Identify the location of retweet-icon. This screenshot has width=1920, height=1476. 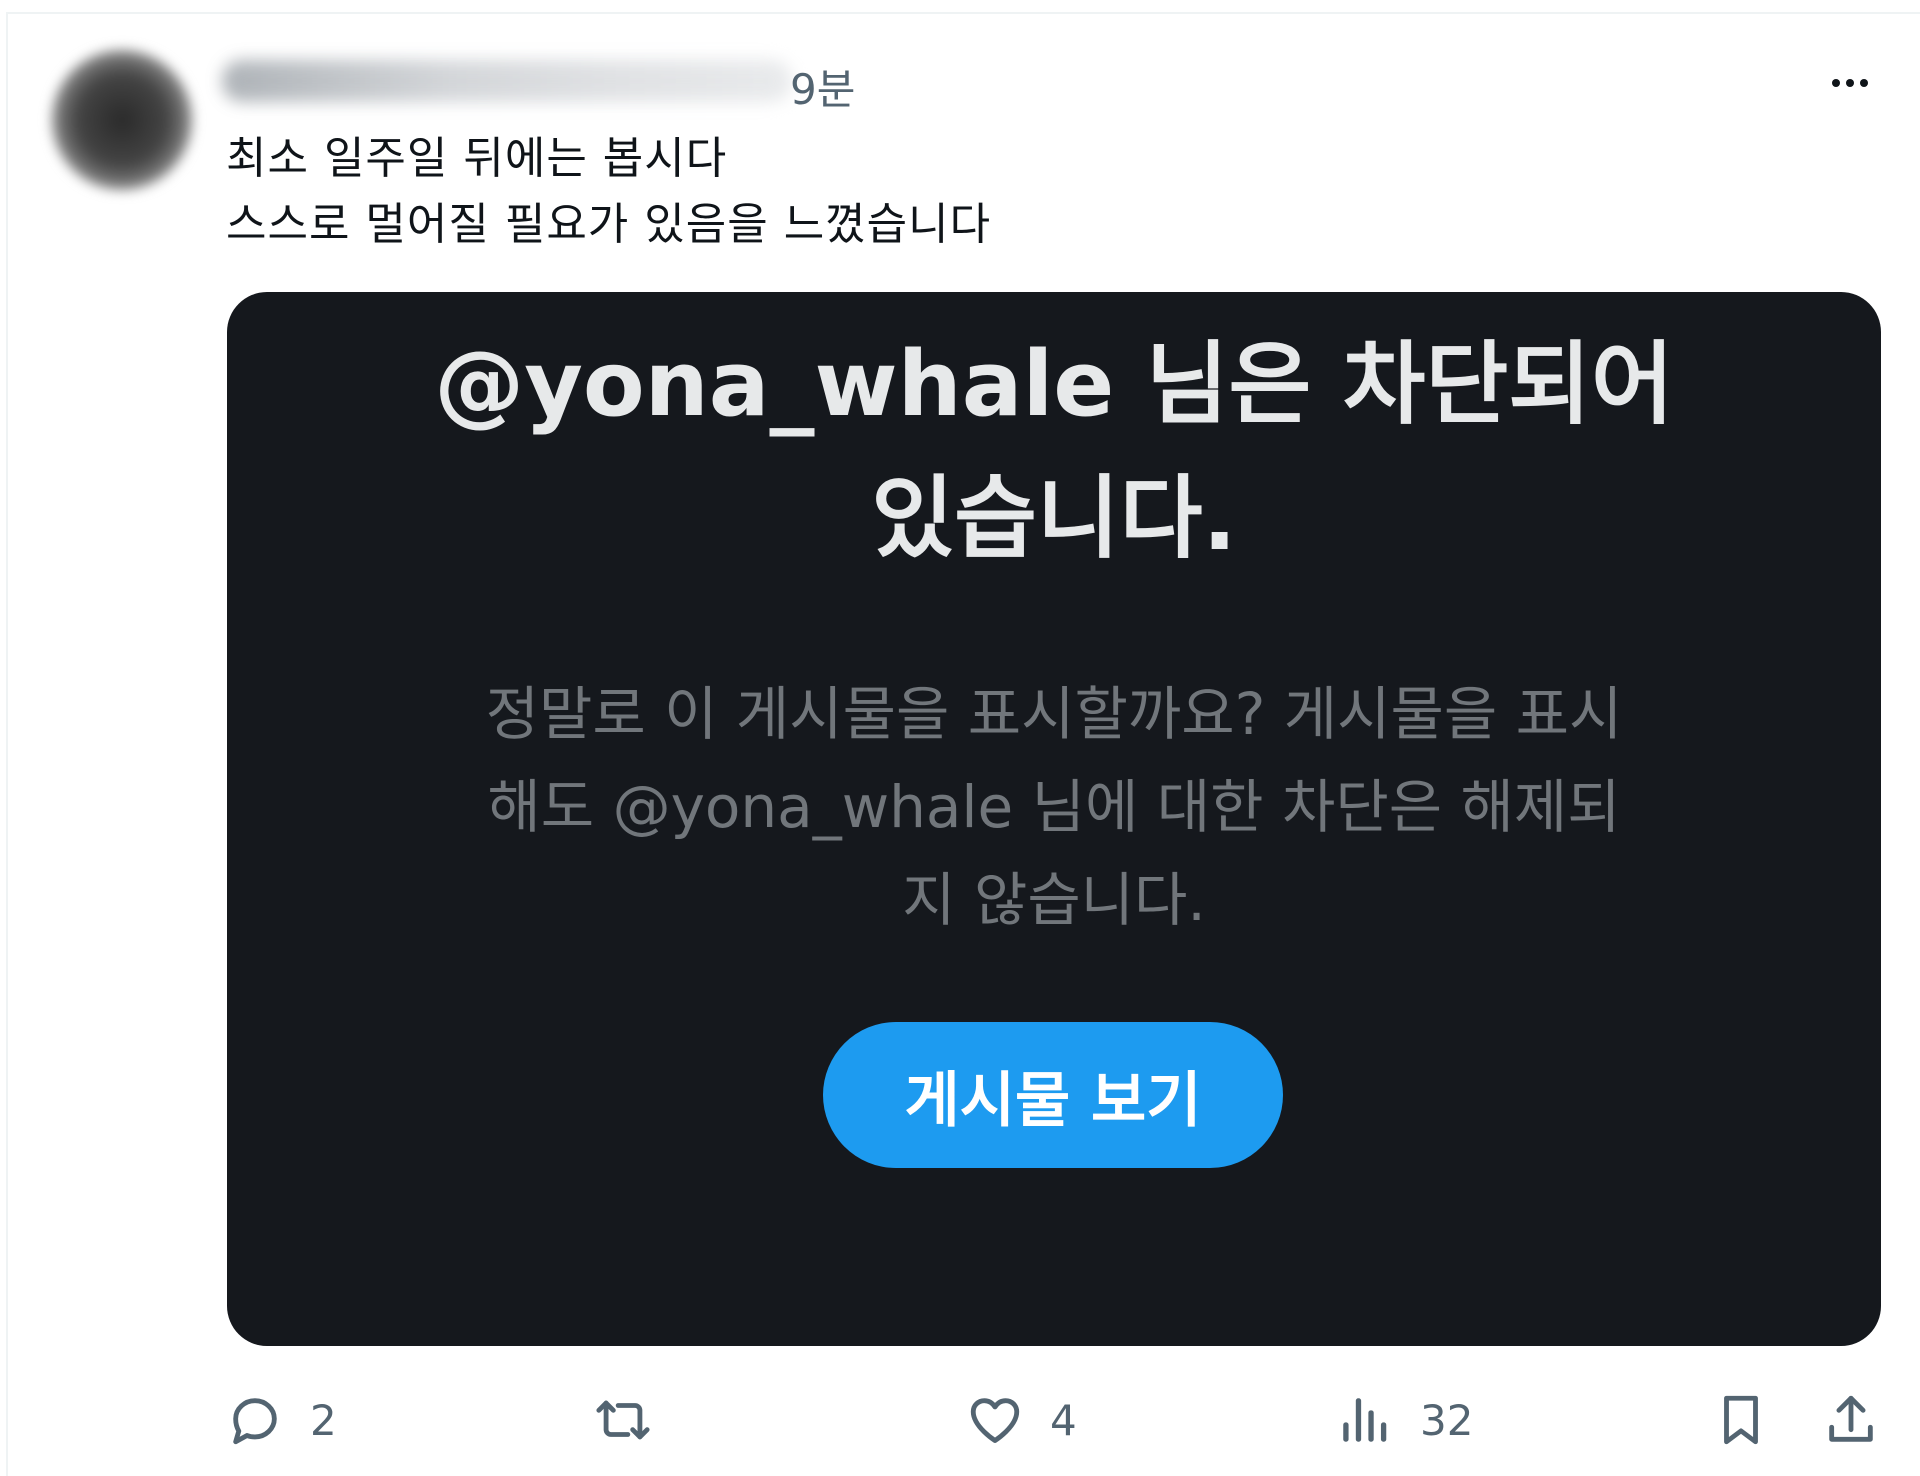
(623, 1420).